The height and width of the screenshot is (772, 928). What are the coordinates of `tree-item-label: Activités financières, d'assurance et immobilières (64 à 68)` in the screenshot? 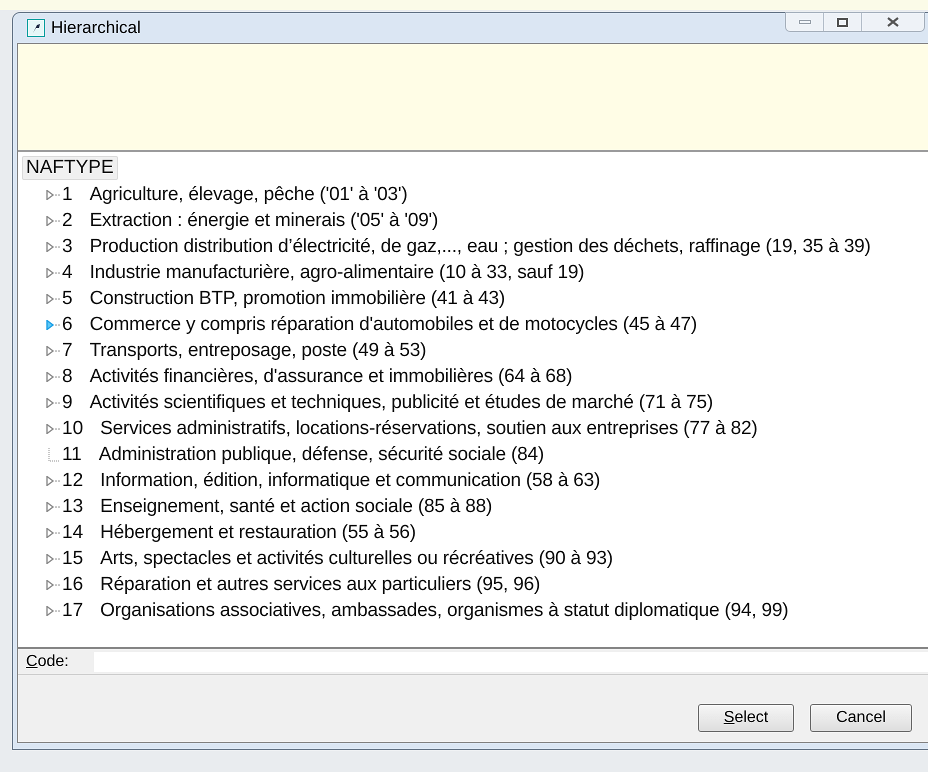 It's located at (331, 377).